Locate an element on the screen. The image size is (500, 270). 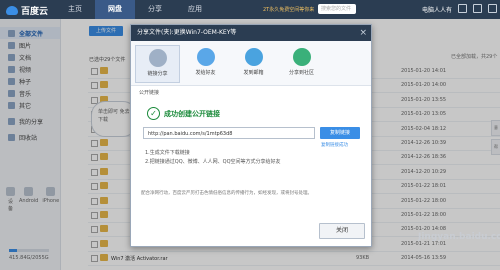
success-message: ✓ 成功创建公开链接 is located at coordinates (183, 113).